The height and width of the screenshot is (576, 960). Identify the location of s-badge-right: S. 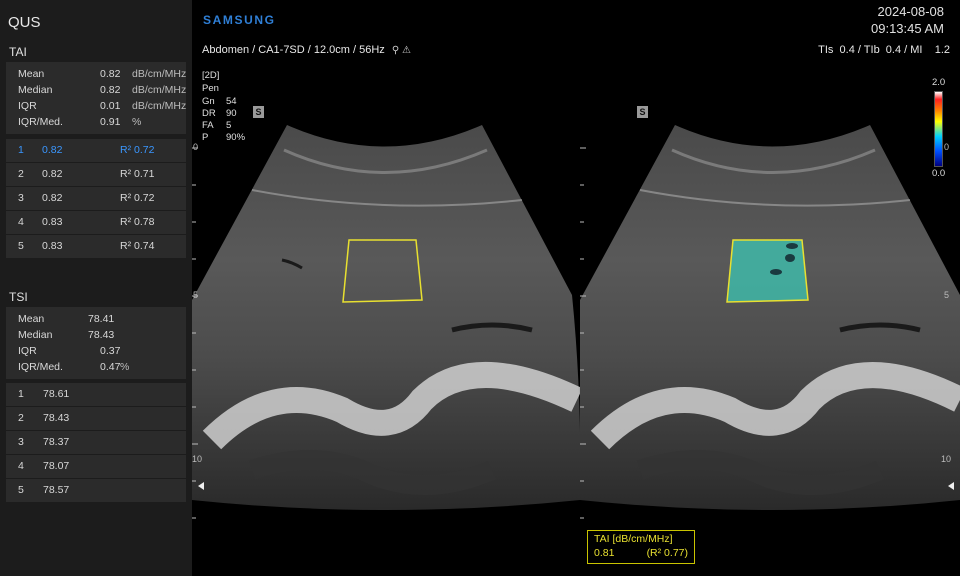
(642, 112).